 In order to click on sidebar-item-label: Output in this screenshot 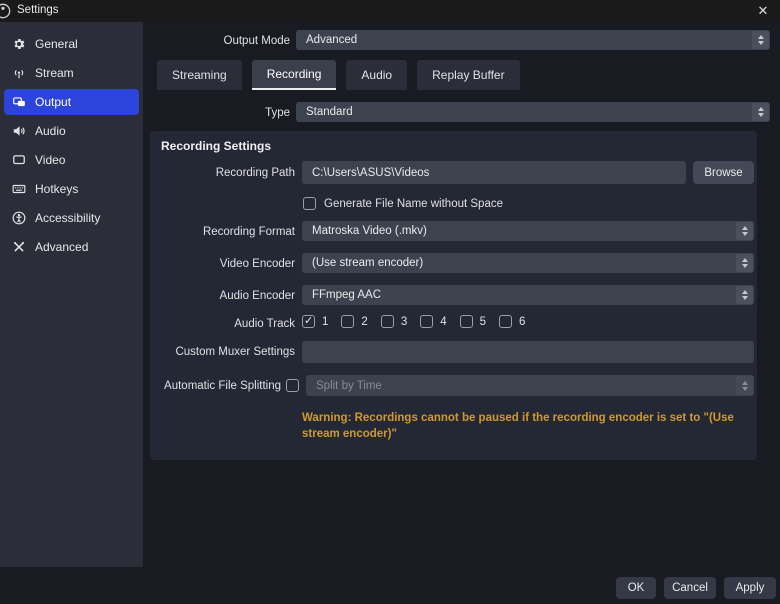, I will do `click(53, 102)`.